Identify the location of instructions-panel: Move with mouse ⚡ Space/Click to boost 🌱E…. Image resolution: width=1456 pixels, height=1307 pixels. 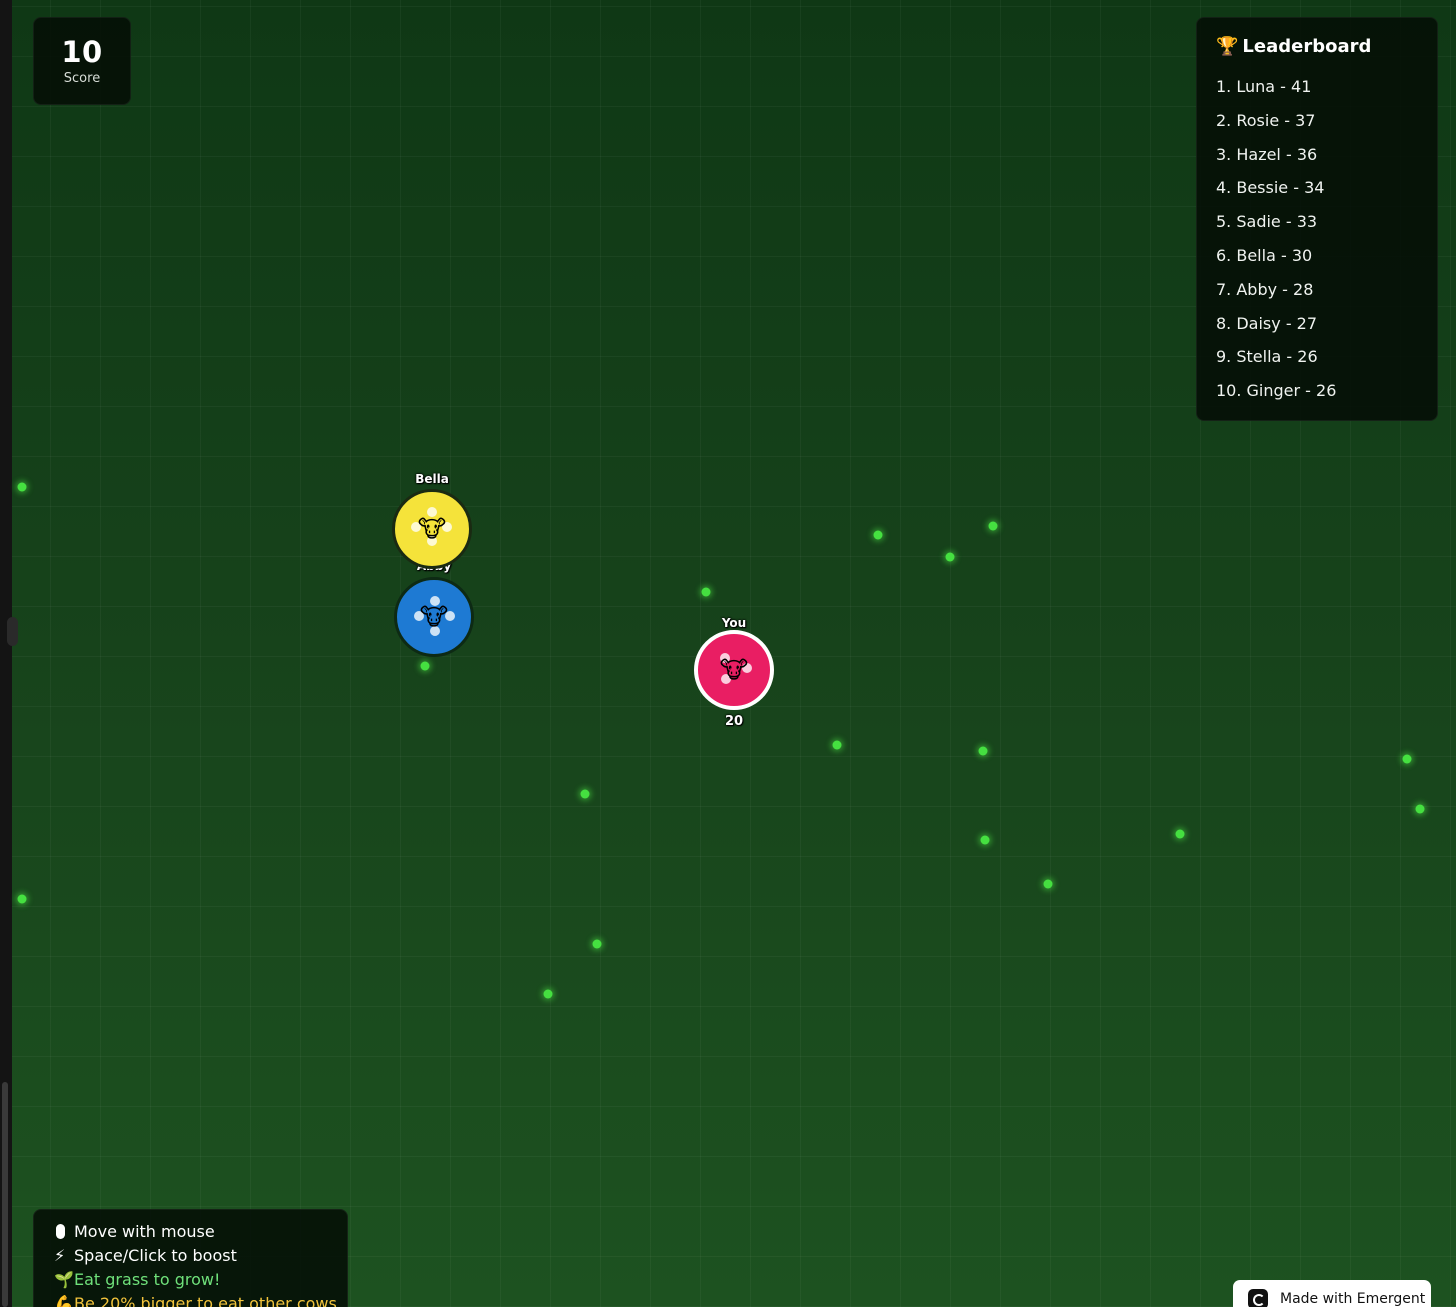
(190, 1258).